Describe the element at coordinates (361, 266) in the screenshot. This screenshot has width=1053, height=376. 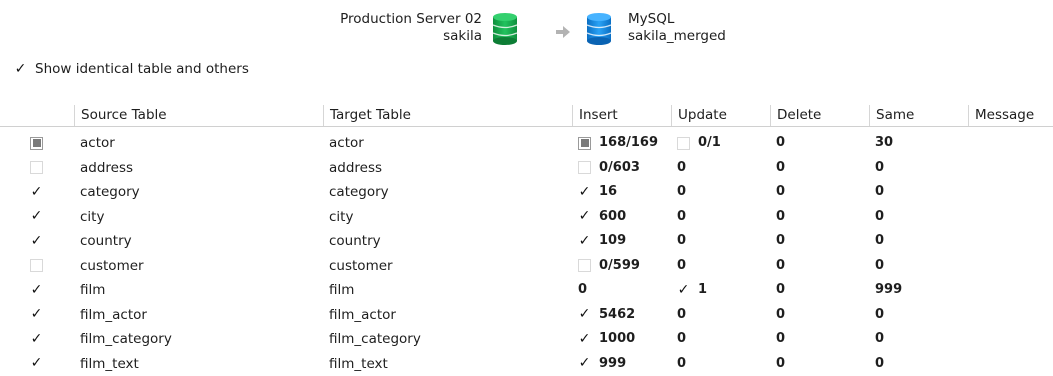
I see `target-table-name: customer` at that location.